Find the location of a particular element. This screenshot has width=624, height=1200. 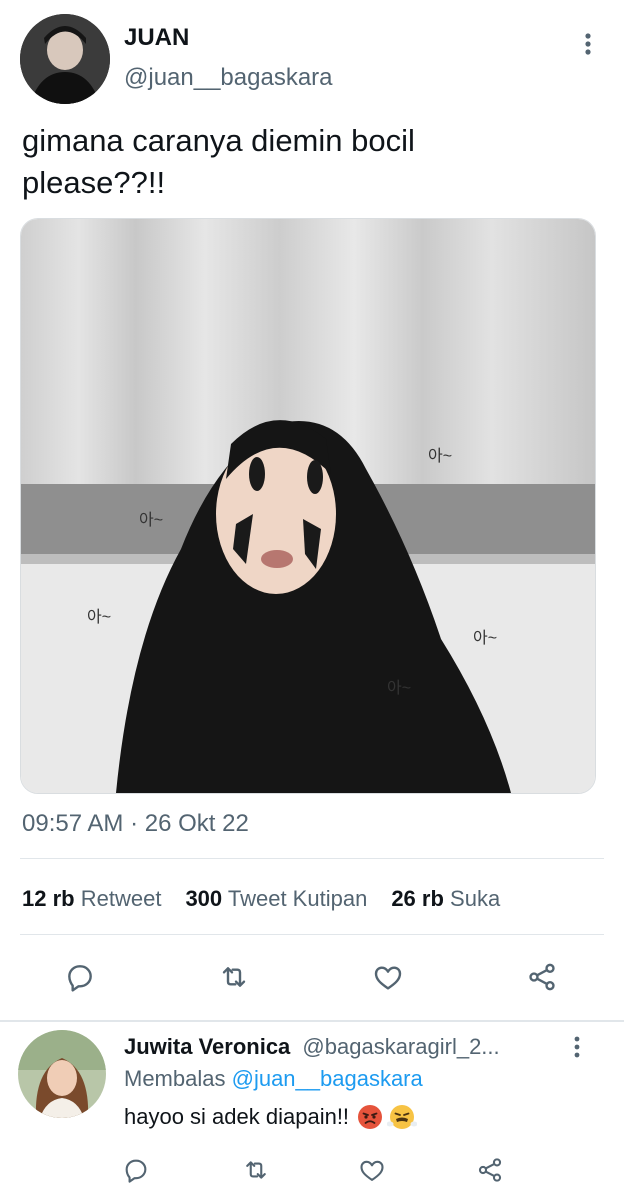

reply-share-button is located at coordinates (490, 1170).